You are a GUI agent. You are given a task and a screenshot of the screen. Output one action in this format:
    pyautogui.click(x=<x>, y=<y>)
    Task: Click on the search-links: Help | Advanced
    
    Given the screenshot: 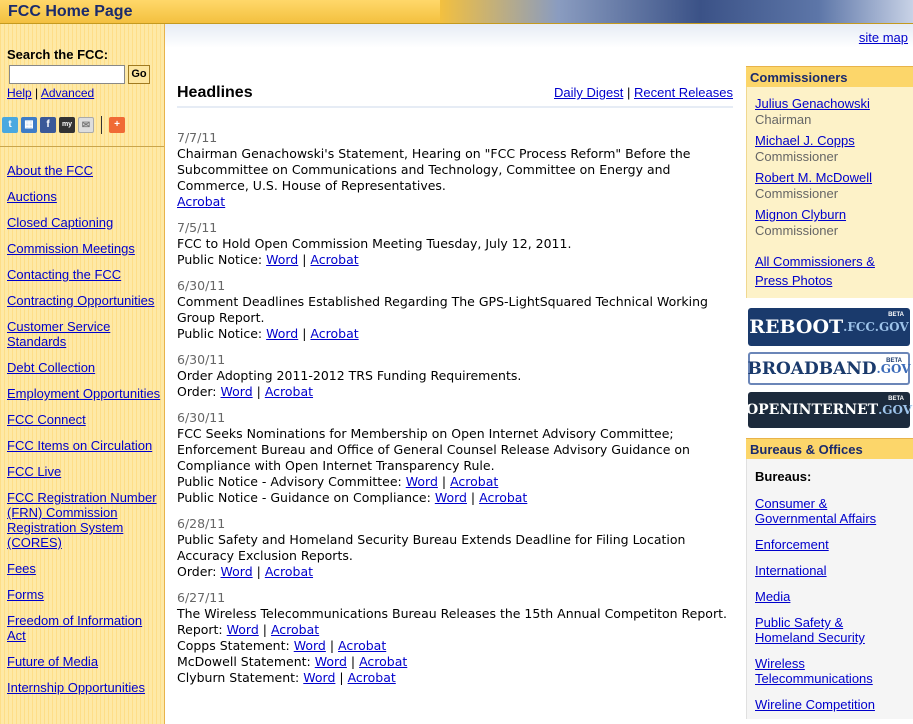 What is the action you would take?
    pyautogui.click(x=50, y=93)
    